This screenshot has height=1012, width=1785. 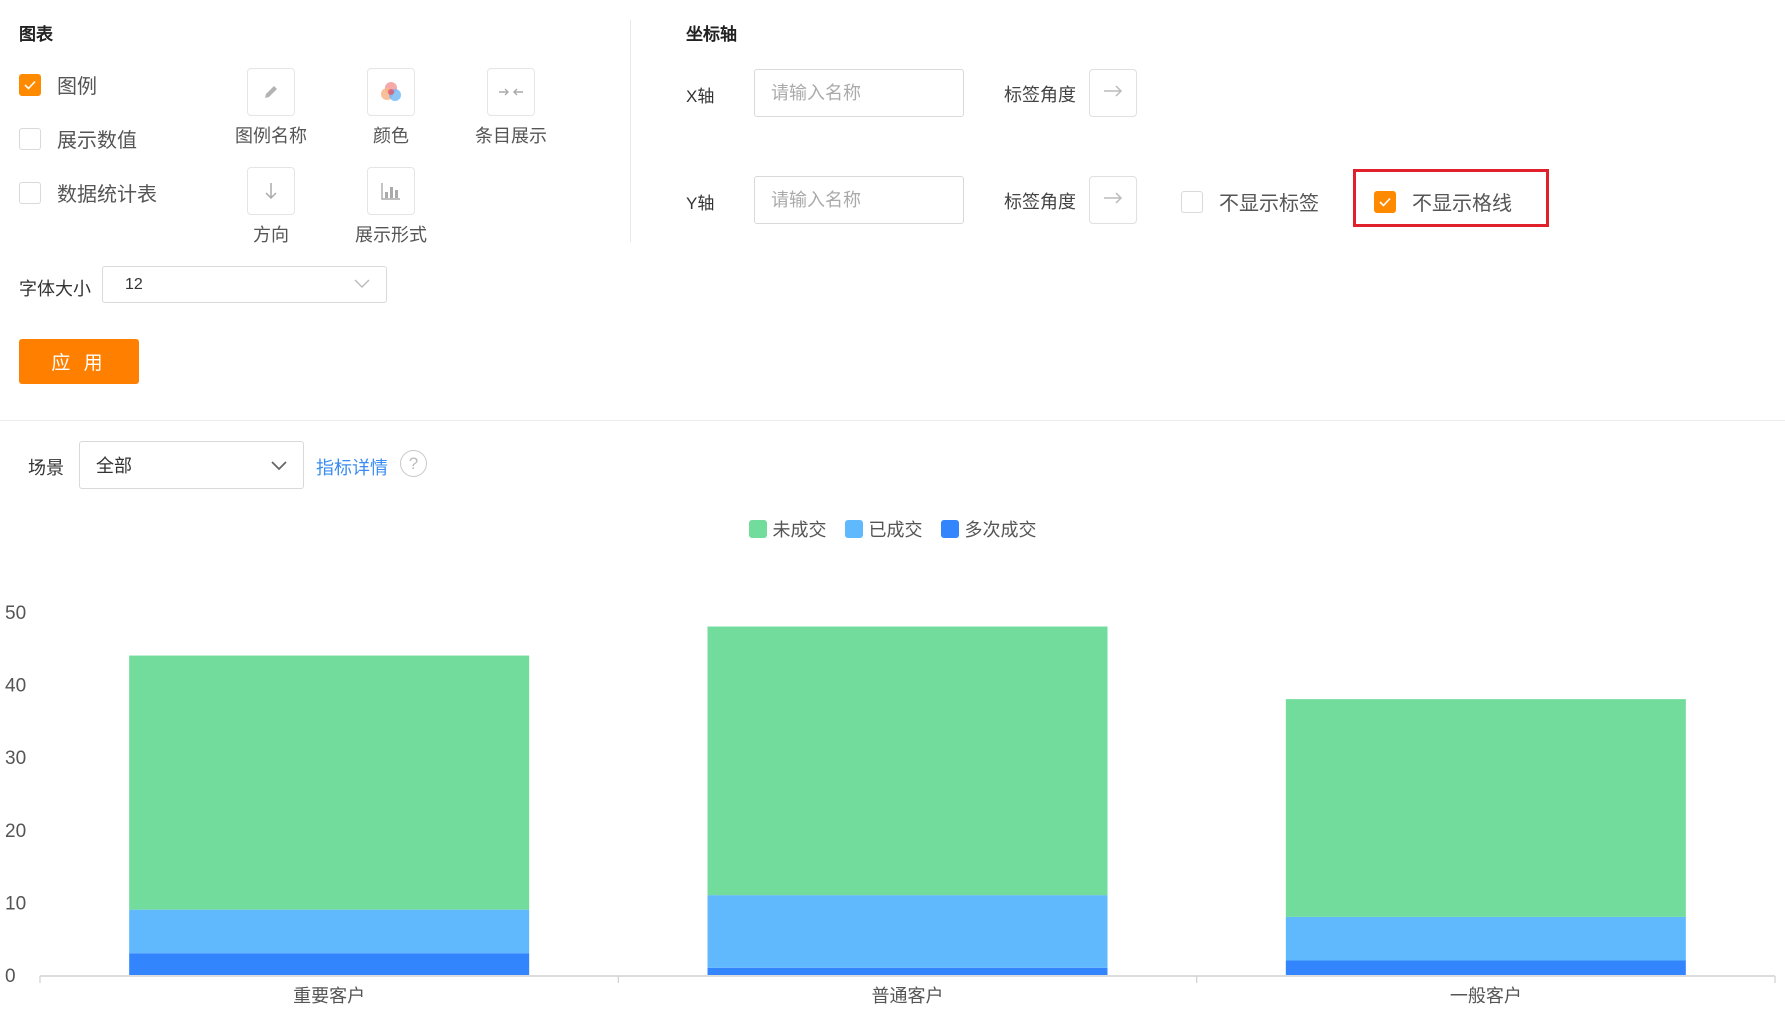 I want to click on collapse-arrows-icon, so click(x=511, y=92).